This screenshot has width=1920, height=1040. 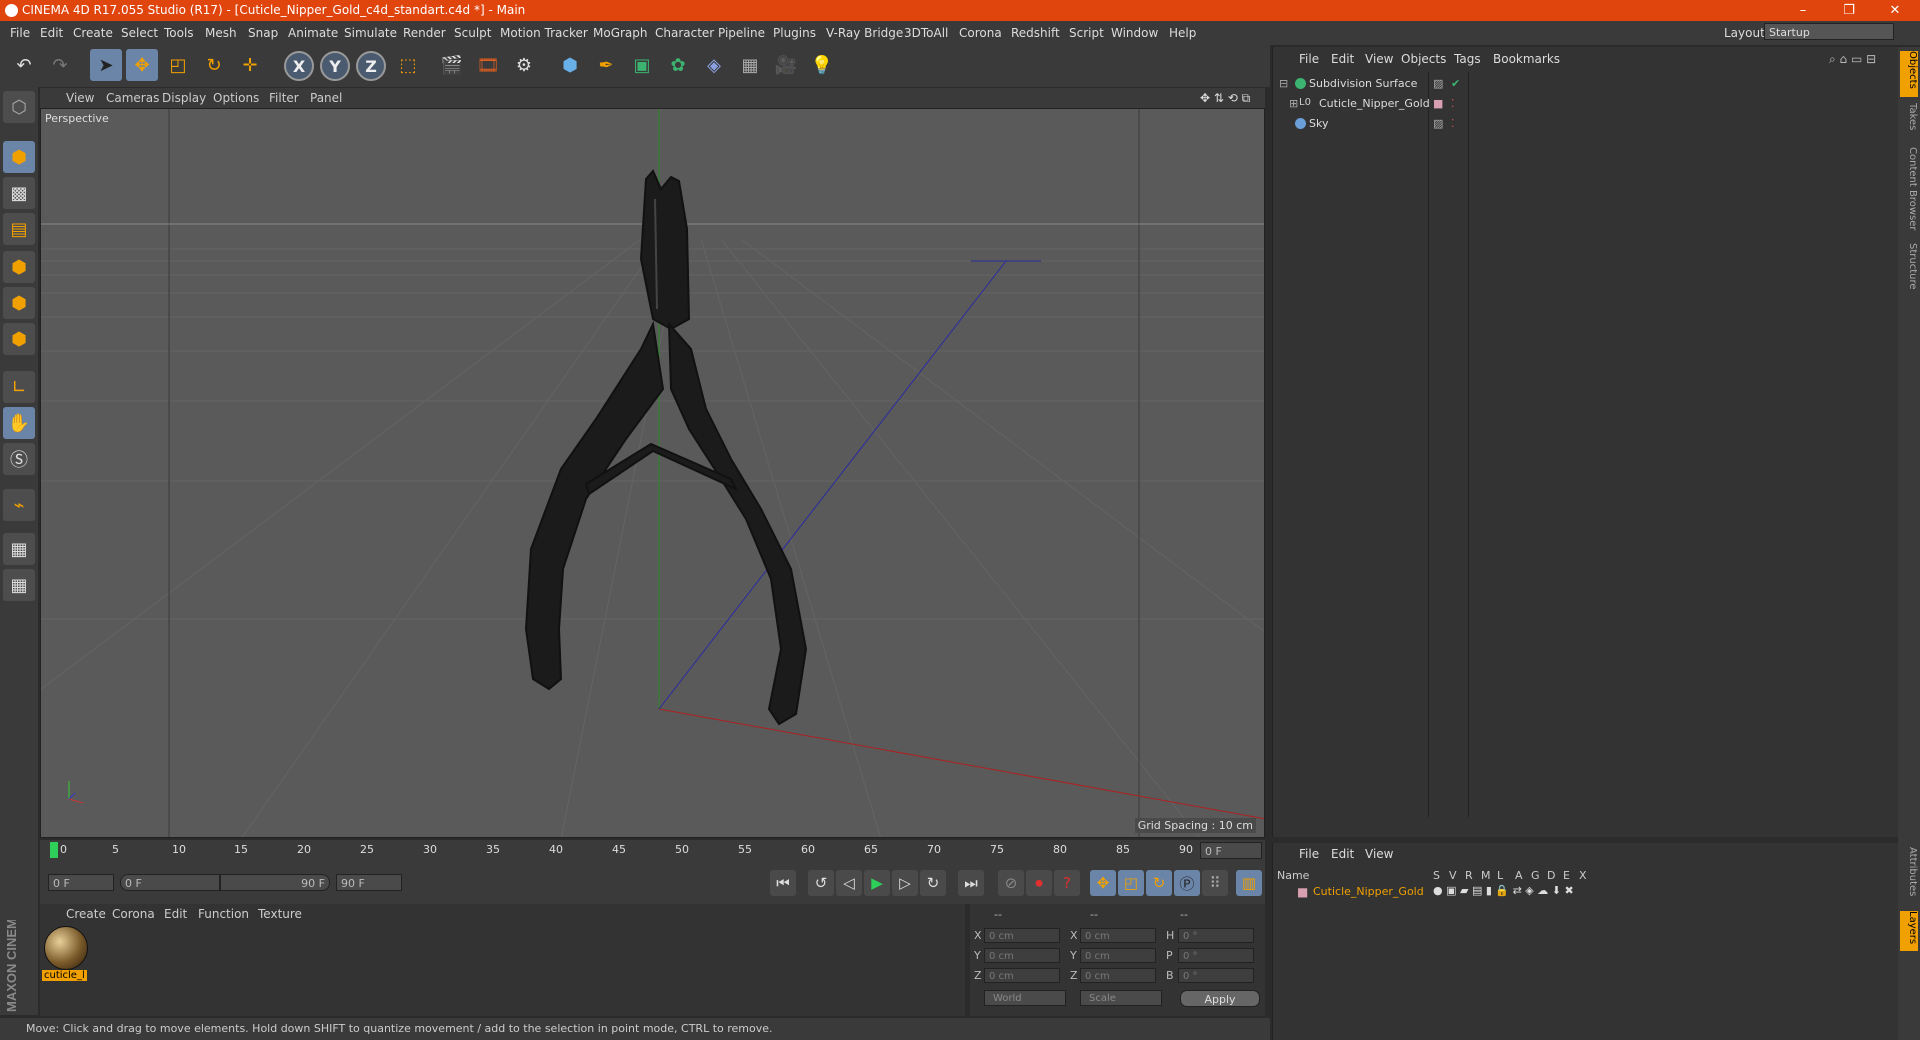 I want to click on menu-3dtoall: 3DToAll, so click(x=926, y=33).